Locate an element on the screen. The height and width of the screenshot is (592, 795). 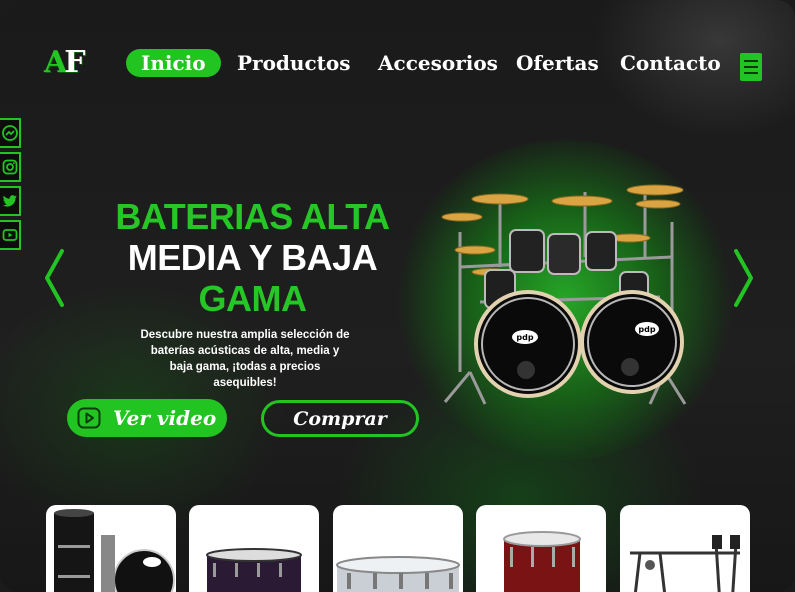
drum-kit-thumbnail is located at coordinates (114, 550).